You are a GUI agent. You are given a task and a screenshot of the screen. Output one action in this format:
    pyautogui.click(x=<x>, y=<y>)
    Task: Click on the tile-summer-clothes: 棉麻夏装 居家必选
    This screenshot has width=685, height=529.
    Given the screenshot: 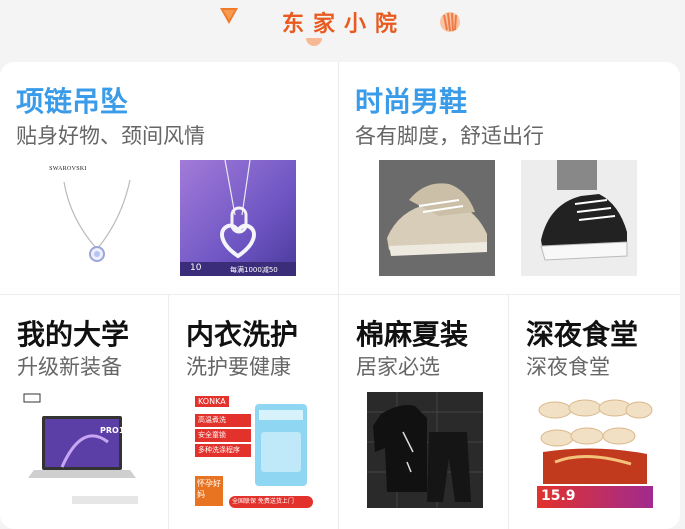 What is the action you would take?
    pyautogui.click(x=423, y=412)
    